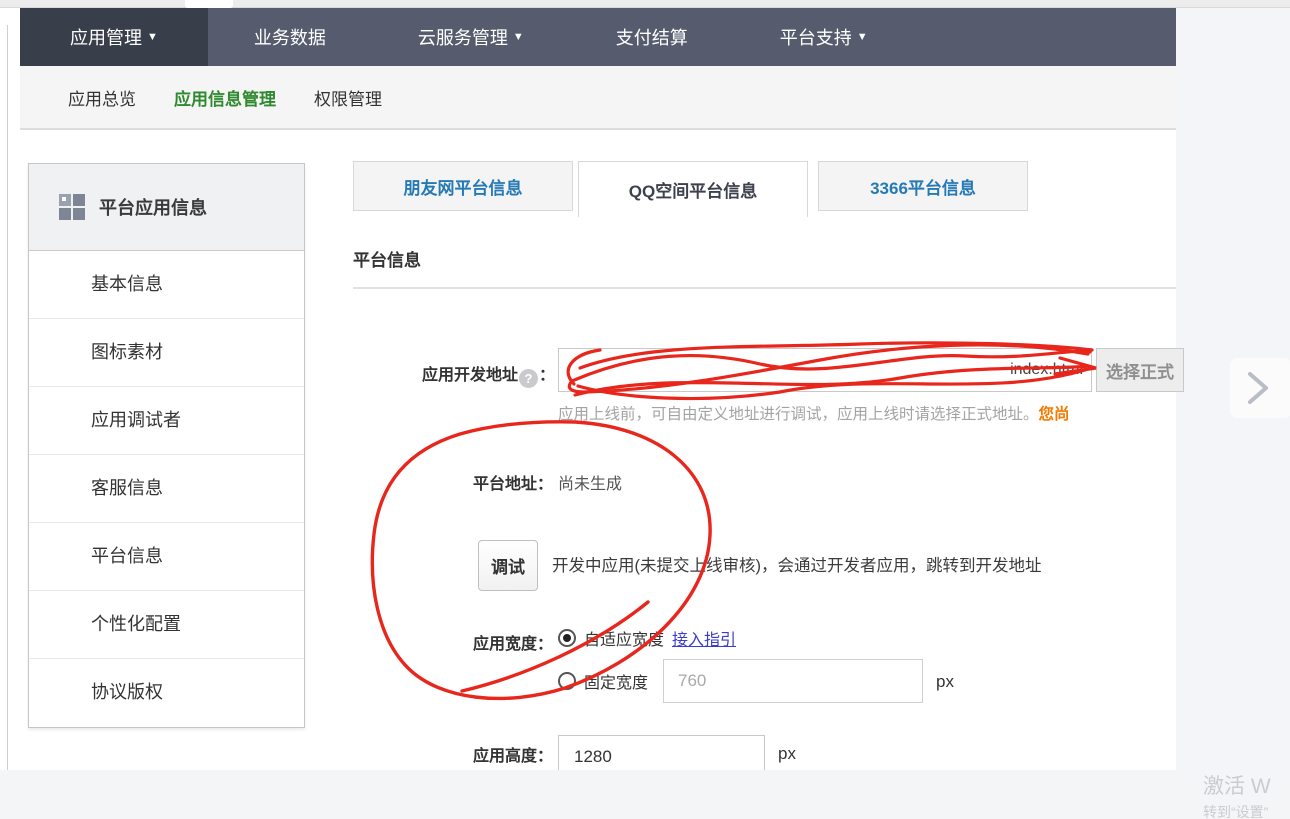 The image size is (1290, 819). What do you see at coordinates (923, 186) in the screenshot?
I see `tab-3366-platform: 3366平台信息` at bounding box center [923, 186].